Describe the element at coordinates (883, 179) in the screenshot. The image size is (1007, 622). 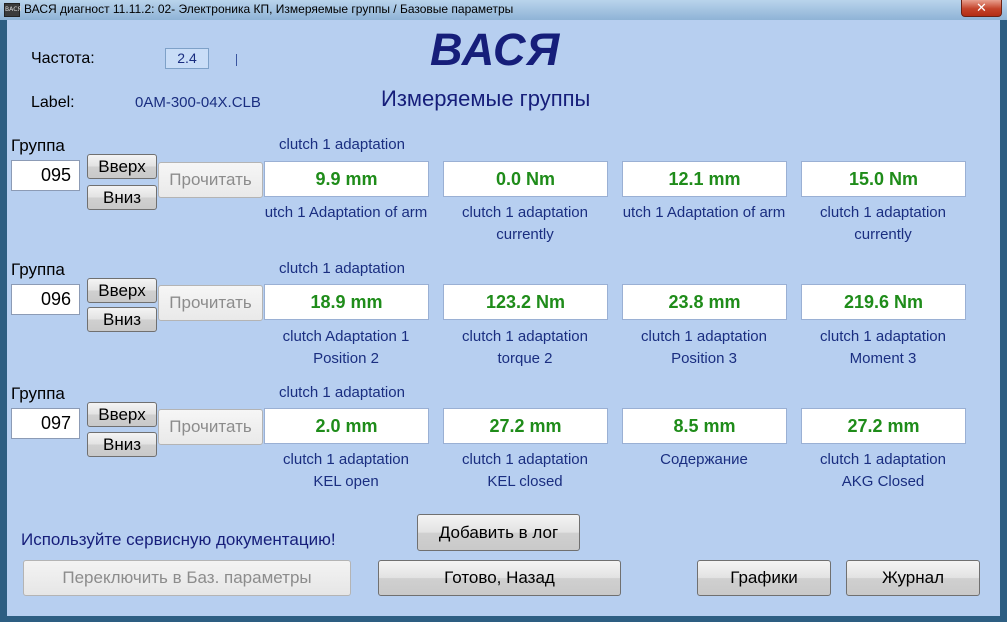
I see `field-value-4: 15.0 Nm` at that location.